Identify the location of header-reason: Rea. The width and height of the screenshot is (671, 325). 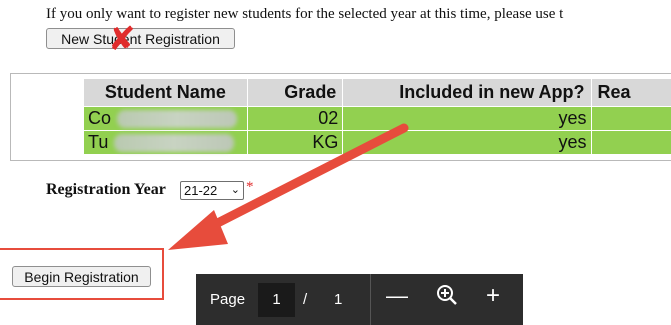
(630, 92).